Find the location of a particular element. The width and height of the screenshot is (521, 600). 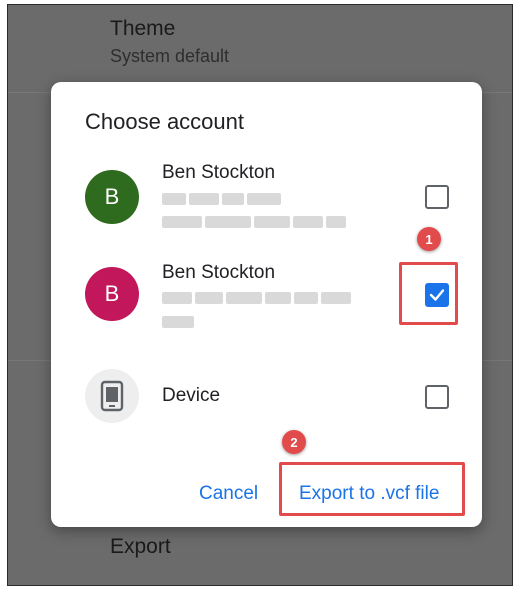

account-row-1: B Ben Stockton is located at coordinates (266, 197).